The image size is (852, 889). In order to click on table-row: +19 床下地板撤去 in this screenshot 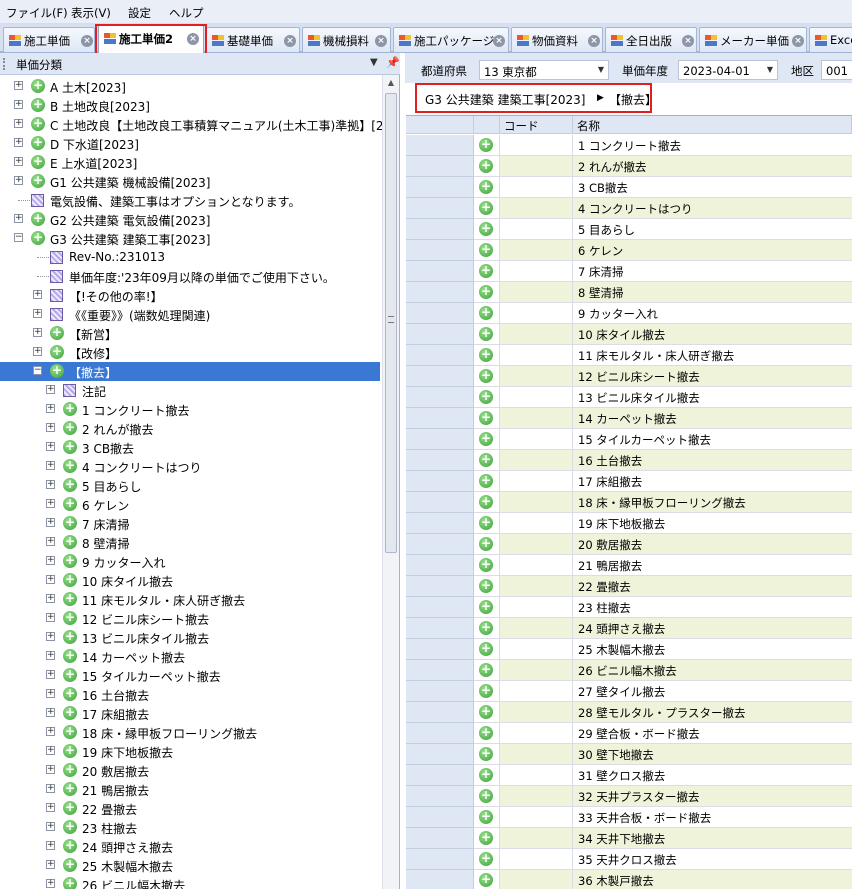, I will do `click(629, 523)`.